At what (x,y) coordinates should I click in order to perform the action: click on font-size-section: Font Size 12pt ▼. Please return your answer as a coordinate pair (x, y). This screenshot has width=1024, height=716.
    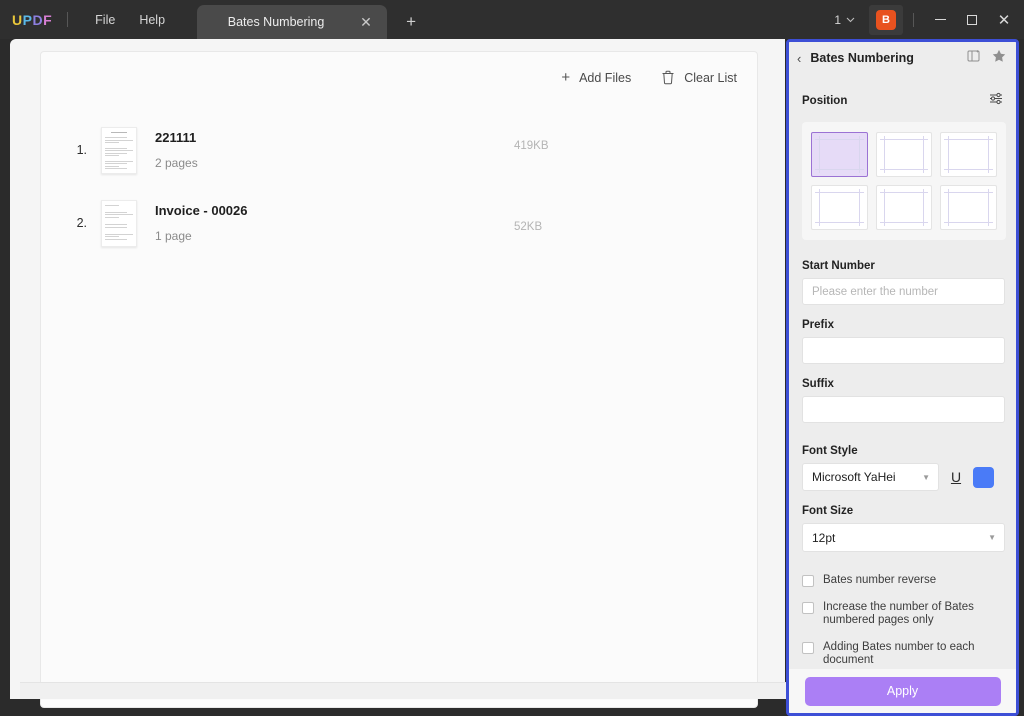
    Looking at the image, I should click on (902, 528).